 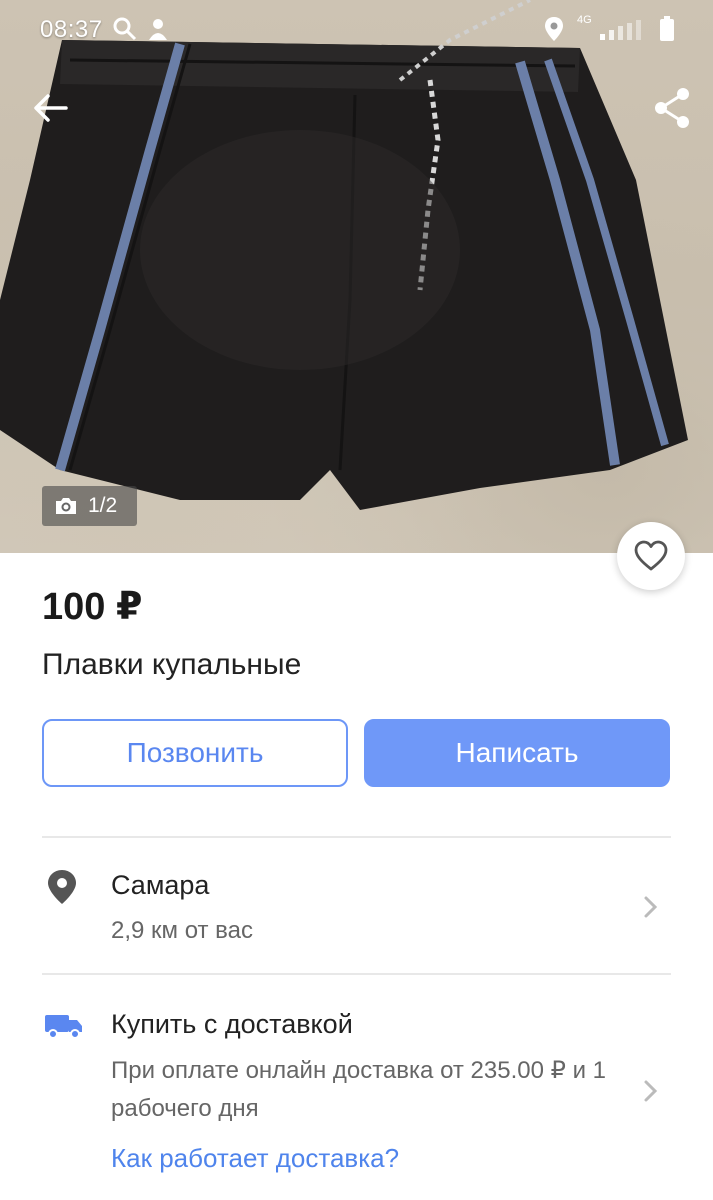 What do you see at coordinates (620, 30) in the screenshot?
I see `signal-icon` at bounding box center [620, 30].